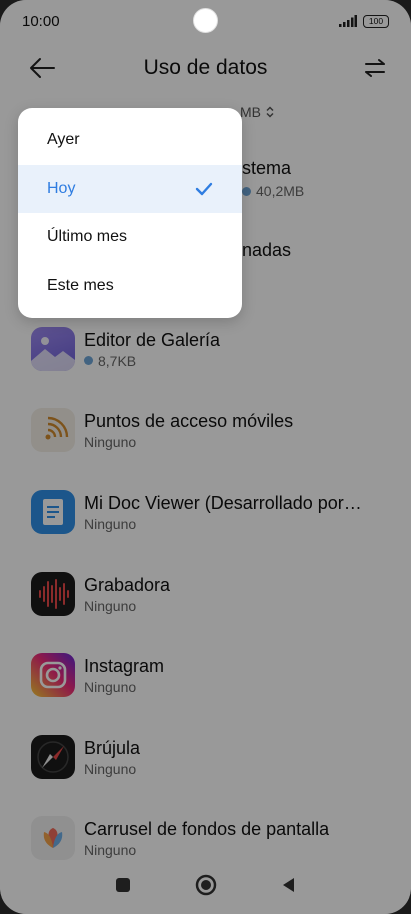 This screenshot has width=411, height=914. I want to click on checkmark-icon, so click(204, 188).